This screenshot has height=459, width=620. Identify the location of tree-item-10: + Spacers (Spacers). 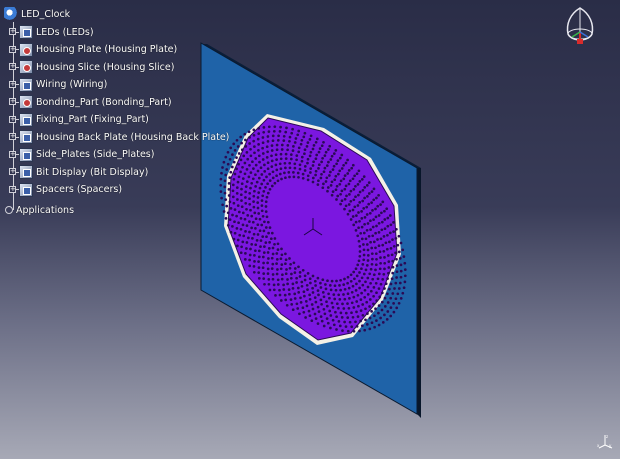
(65, 190).